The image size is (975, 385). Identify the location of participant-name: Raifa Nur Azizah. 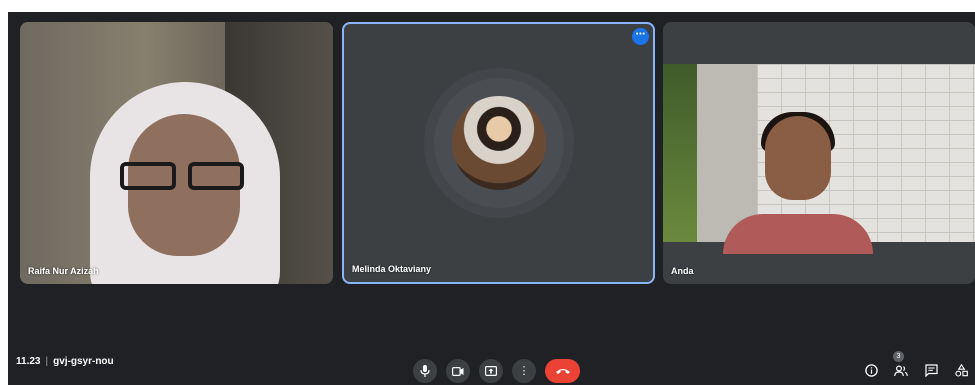
(63, 271).